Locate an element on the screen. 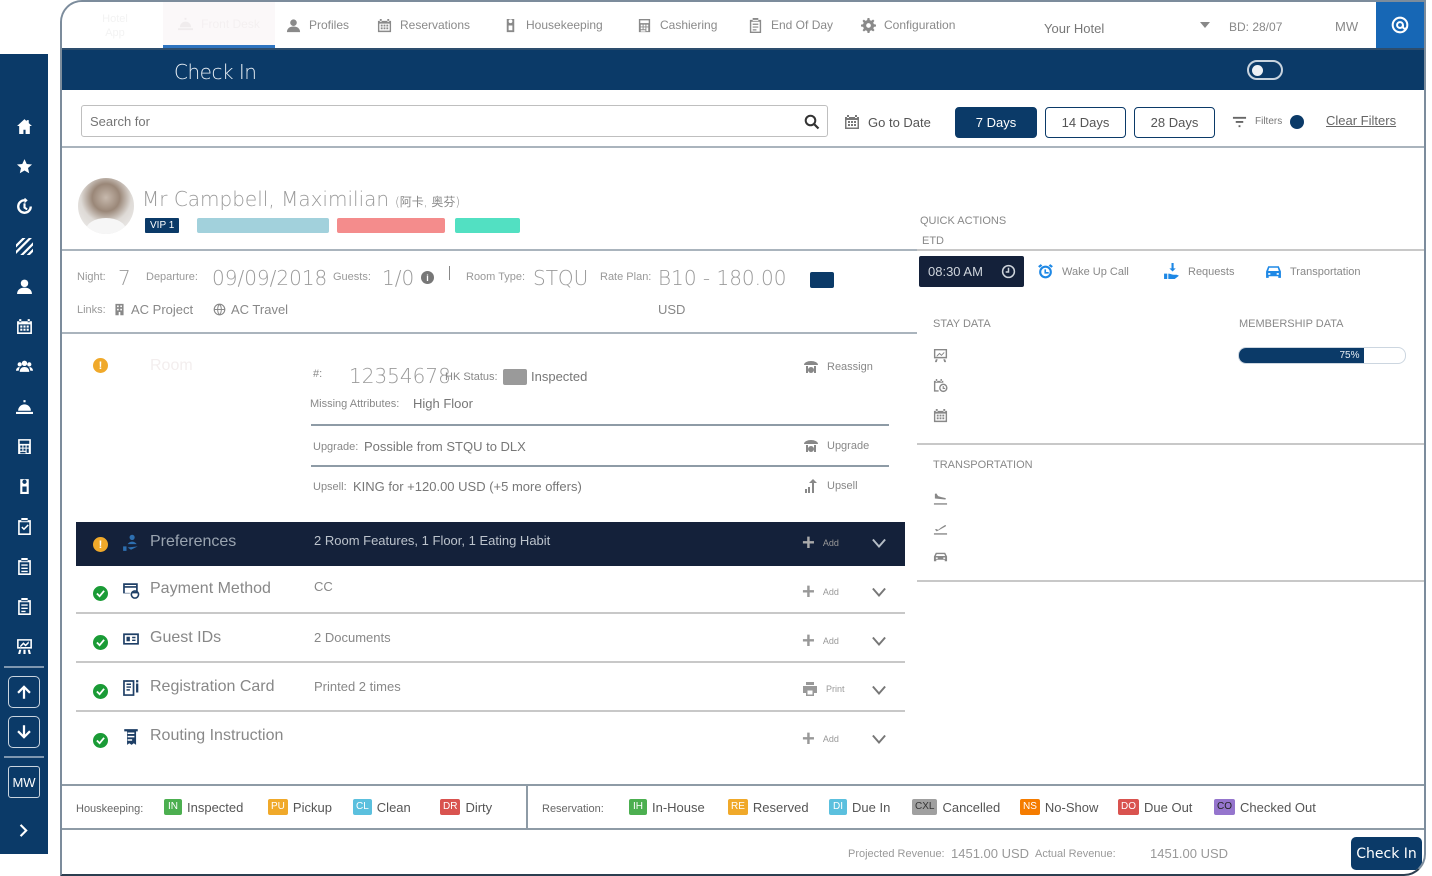 The width and height of the screenshot is (1432, 876). days-7-button: 7 Days is located at coordinates (996, 122).